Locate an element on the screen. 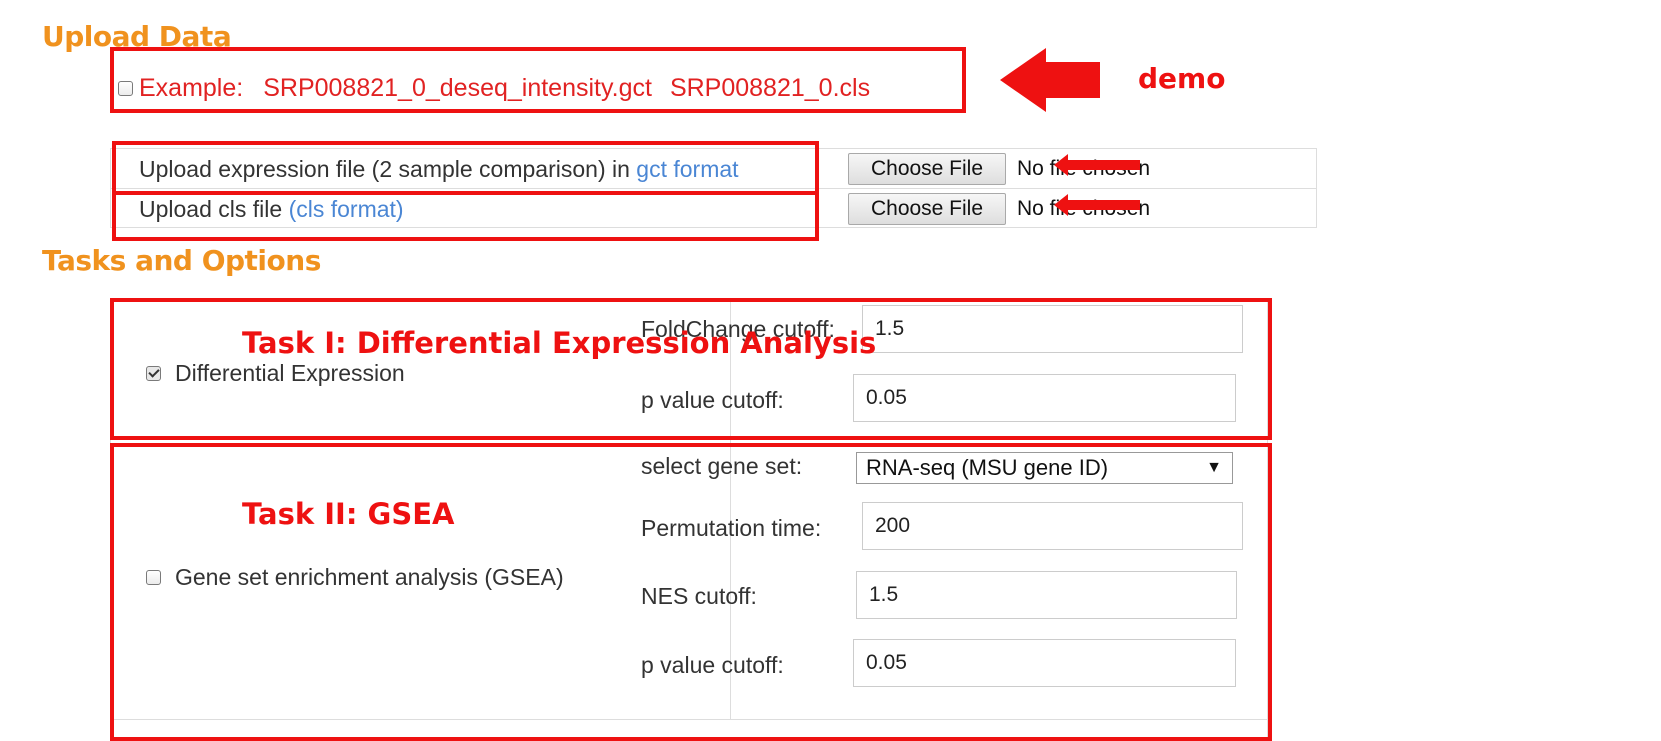  task2-annotation: Task II: GSEA is located at coordinates (348, 514).